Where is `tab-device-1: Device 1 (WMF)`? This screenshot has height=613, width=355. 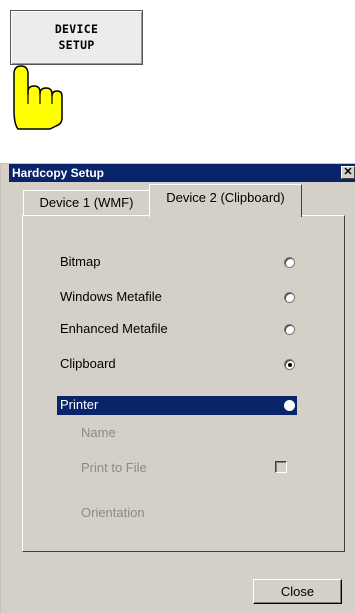
tab-device-1: Device 1 (WMF) is located at coordinates (86, 203).